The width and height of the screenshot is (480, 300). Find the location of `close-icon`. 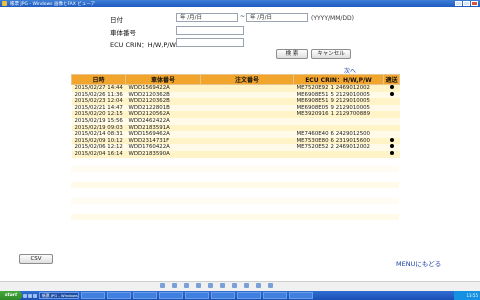

close-icon is located at coordinates (474, 3).